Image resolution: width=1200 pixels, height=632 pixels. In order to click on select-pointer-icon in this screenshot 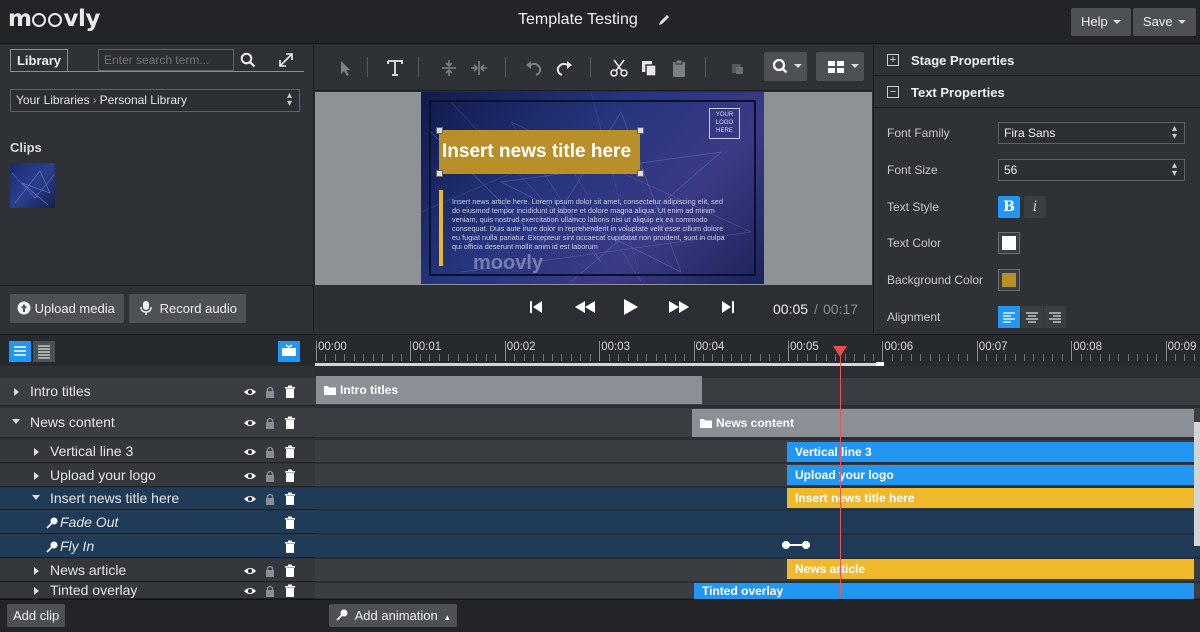, I will do `click(345, 68)`.